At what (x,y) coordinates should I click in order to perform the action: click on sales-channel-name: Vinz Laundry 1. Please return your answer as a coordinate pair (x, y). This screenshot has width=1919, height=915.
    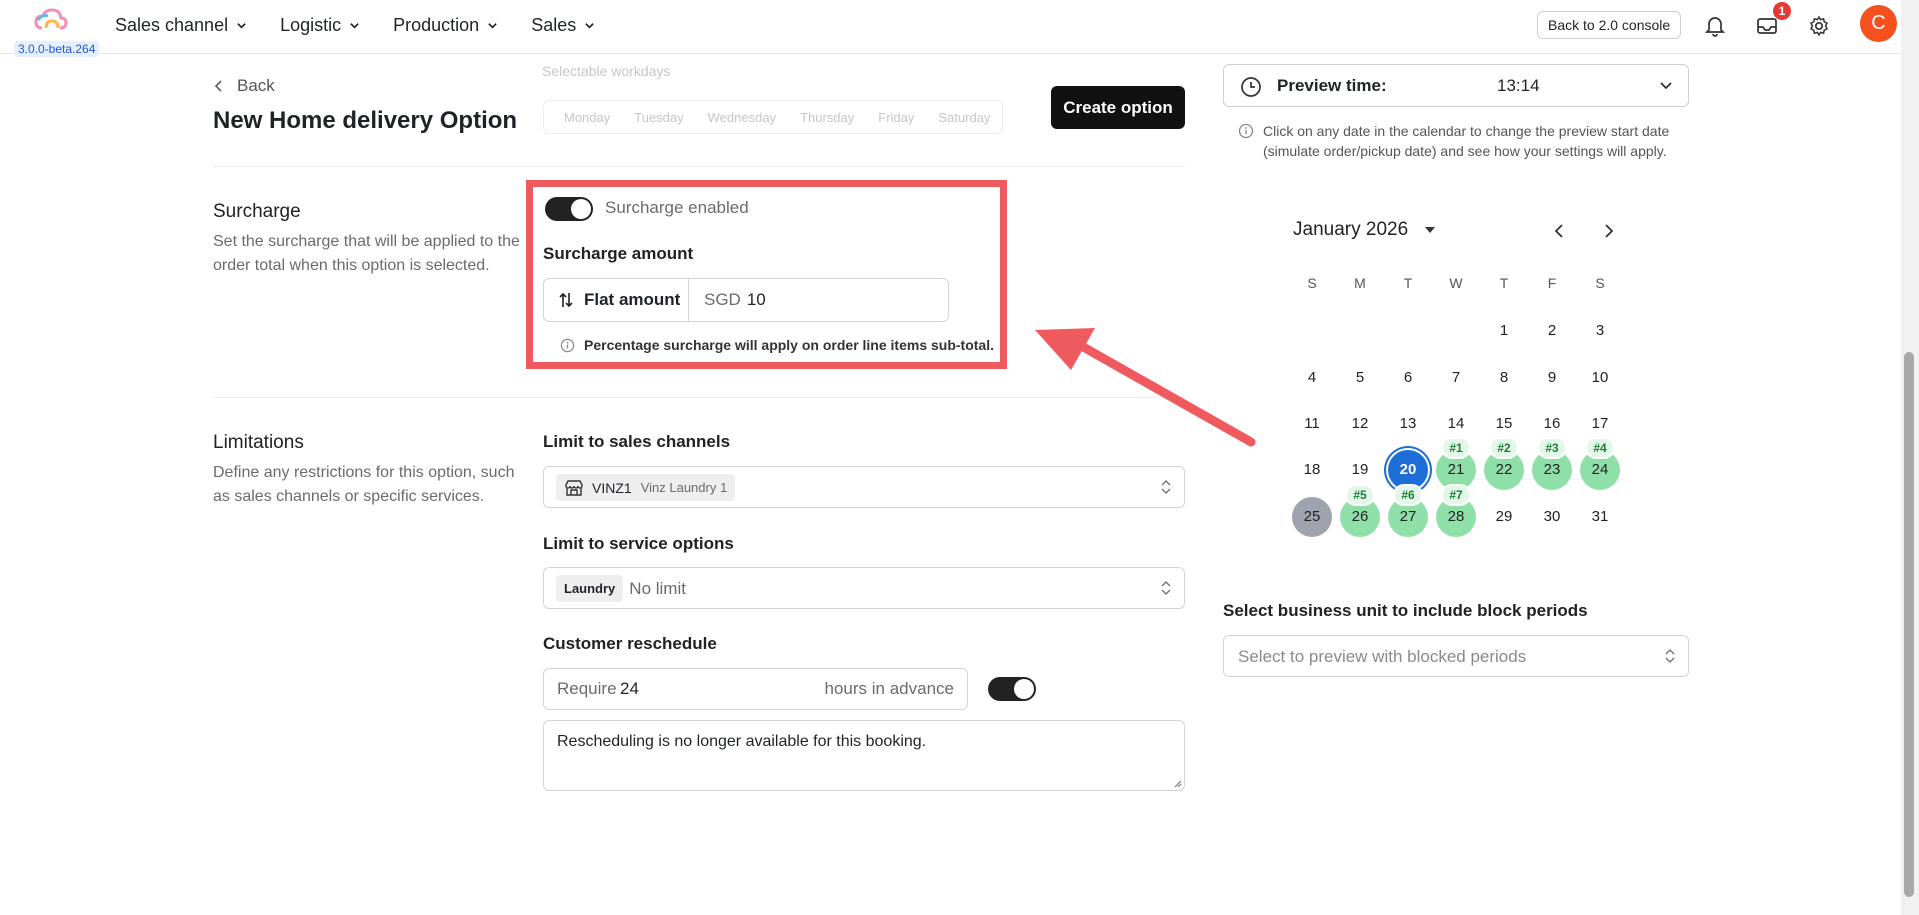
    Looking at the image, I should click on (684, 487).